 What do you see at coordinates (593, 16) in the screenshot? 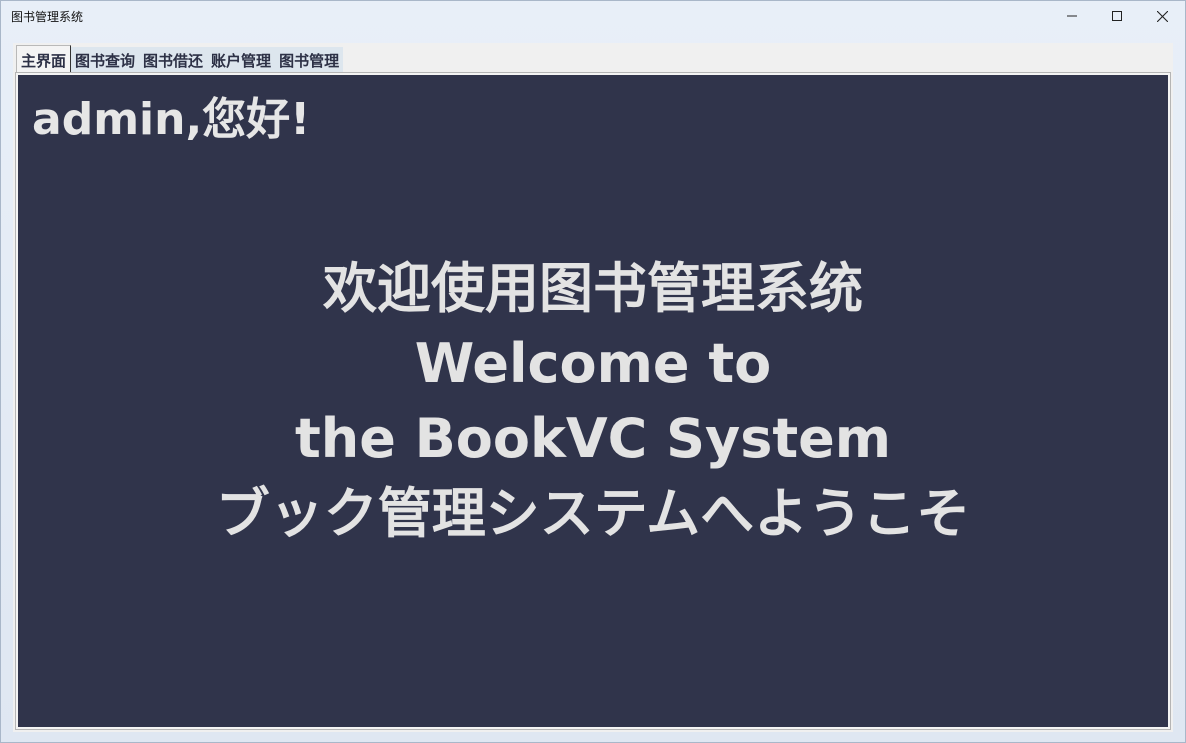
I see `title-bar: 图书管理系统` at bounding box center [593, 16].